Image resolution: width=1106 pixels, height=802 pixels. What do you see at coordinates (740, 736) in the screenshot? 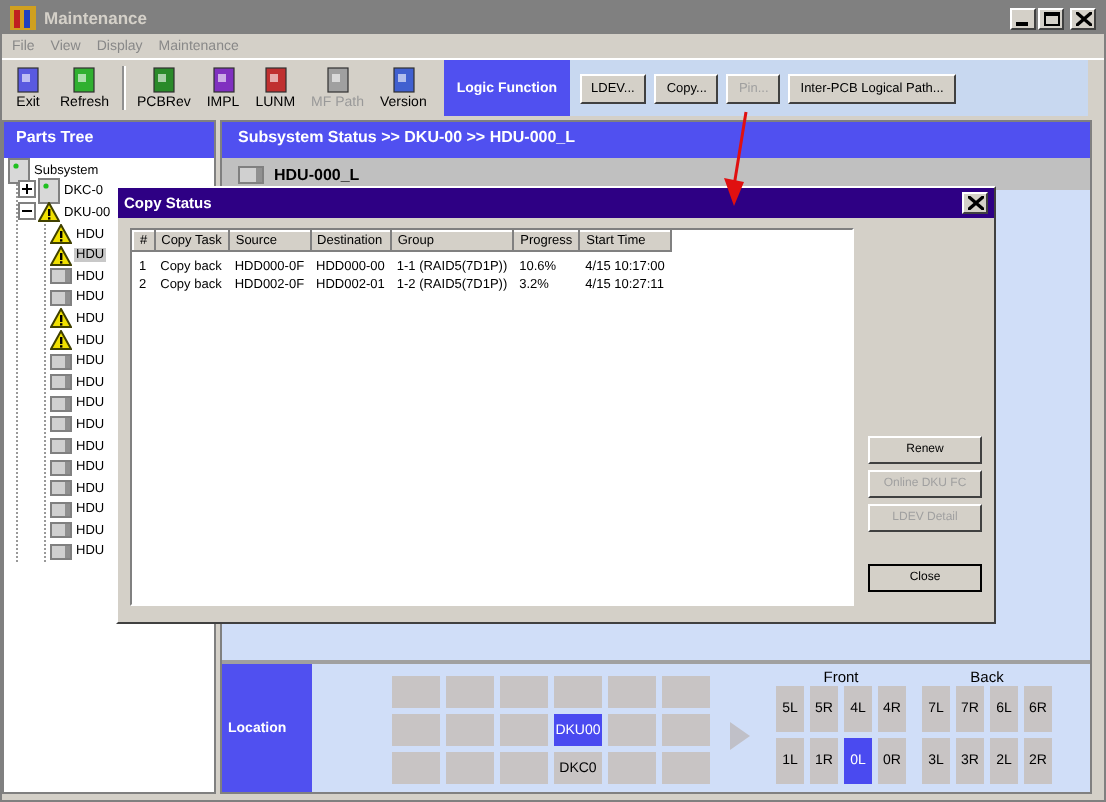
I see `arrow-icon` at bounding box center [740, 736].